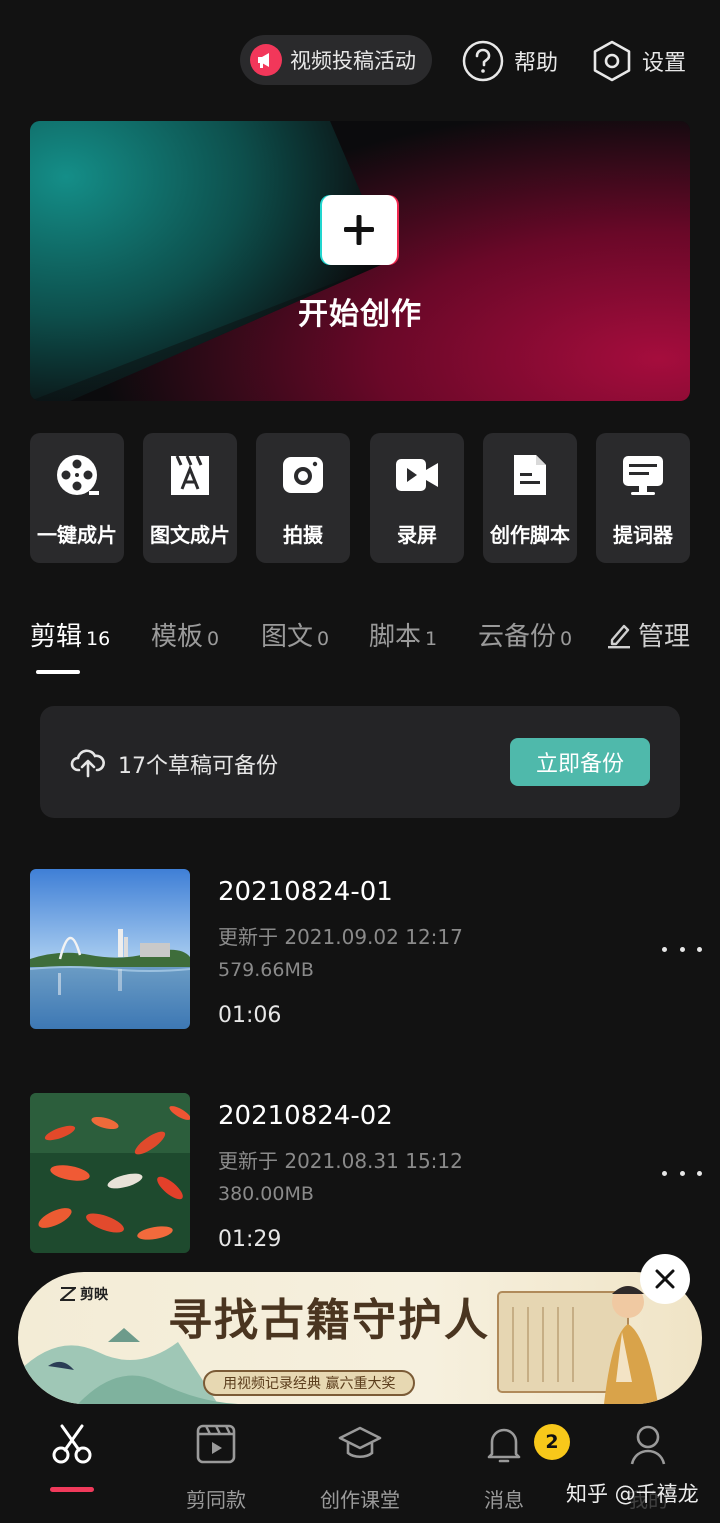 Image resolution: width=720 pixels, height=1523 pixels. What do you see at coordinates (639, 61) in the screenshot?
I see `settings-button: 设置` at bounding box center [639, 61].